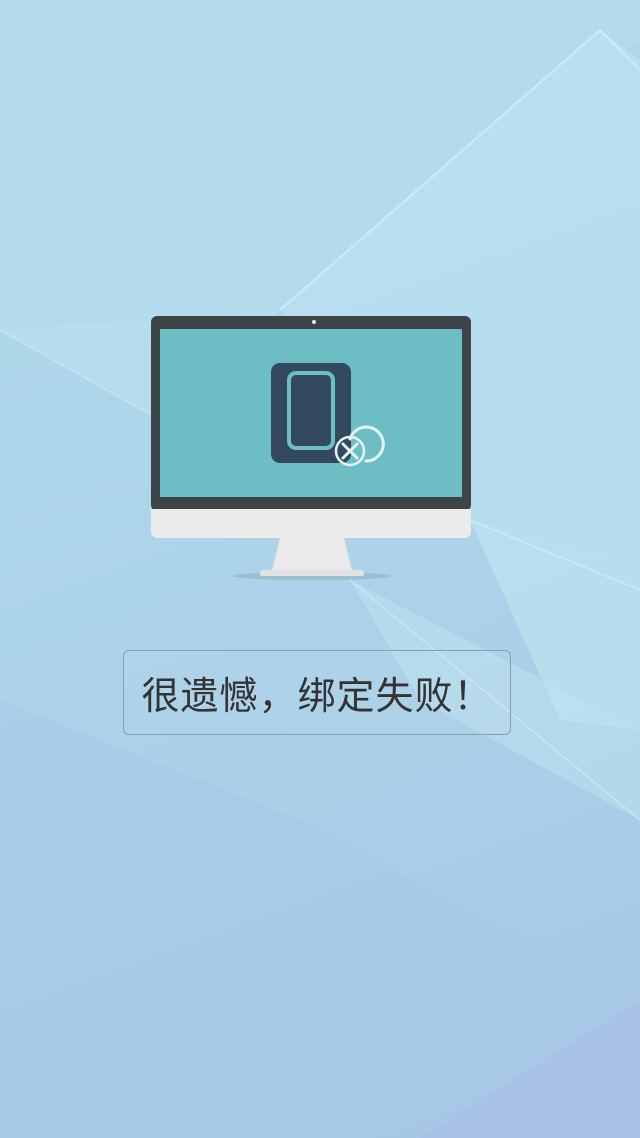 Image resolution: width=640 pixels, height=1138 pixels. I want to click on bind-failed-message: 很遗憾，绑定失败！, so click(317, 696).